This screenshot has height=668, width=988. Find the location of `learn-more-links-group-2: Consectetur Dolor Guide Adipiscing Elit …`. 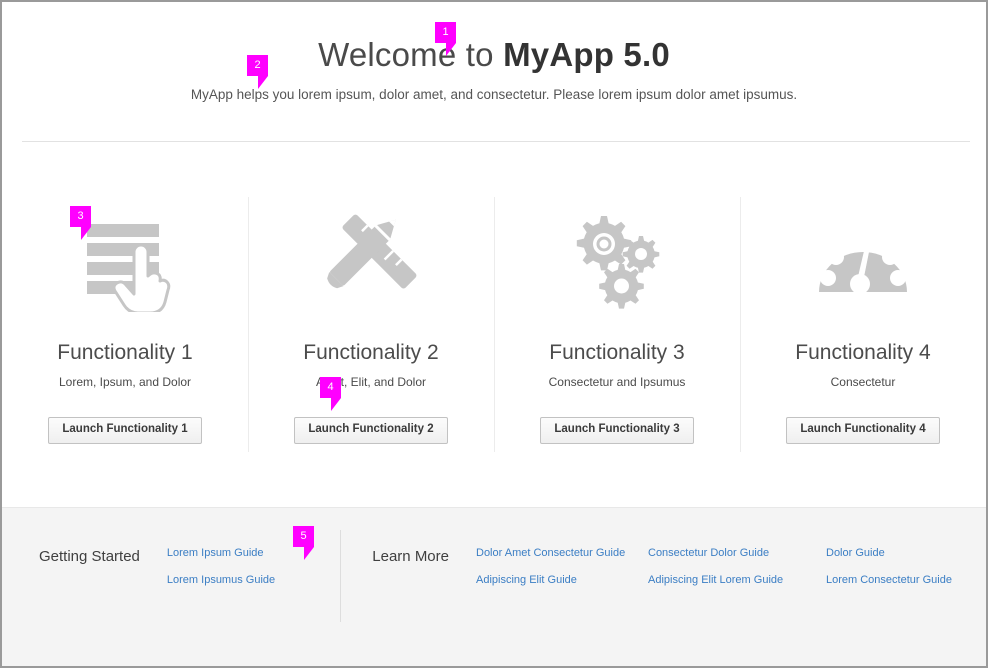

learn-more-links-group-2: Consectetur Dolor Guide Adipiscing Elit … is located at coordinates (737, 607).